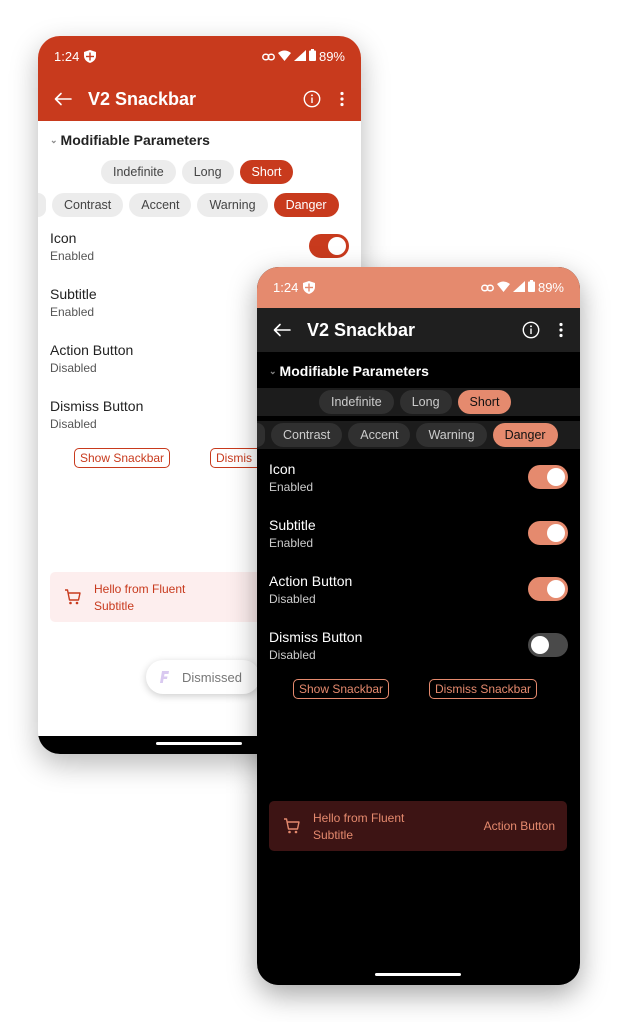 The height and width of the screenshot is (1022, 617). What do you see at coordinates (418, 649) in the screenshot?
I see `setting-dismiss-button: Dismiss Button Disabled` at bounding box center [418, 649].